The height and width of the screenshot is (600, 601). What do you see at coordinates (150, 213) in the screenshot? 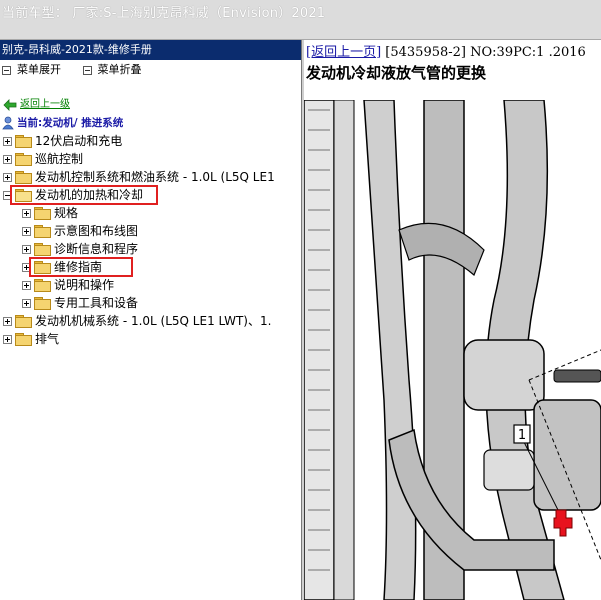
I see `tree-item: 规格` at bounding box center [150, 213].